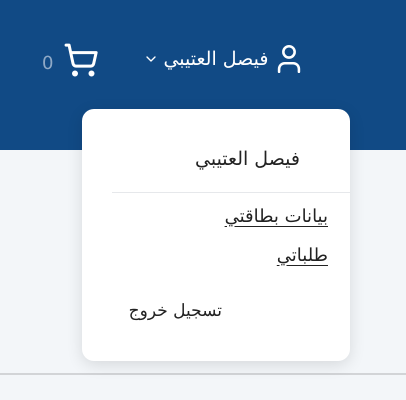  I want to click on cart-icon, so click(81, 60).